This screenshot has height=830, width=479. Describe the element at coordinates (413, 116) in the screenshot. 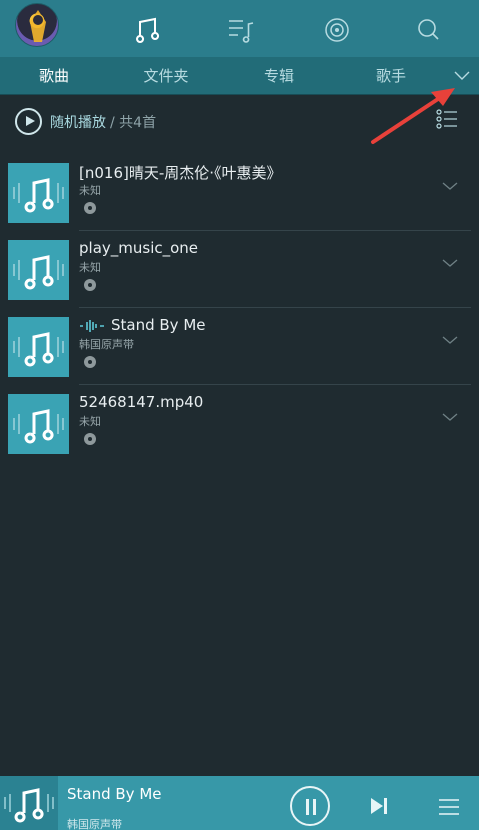

I see `annotation-arrow-icon` at that location.